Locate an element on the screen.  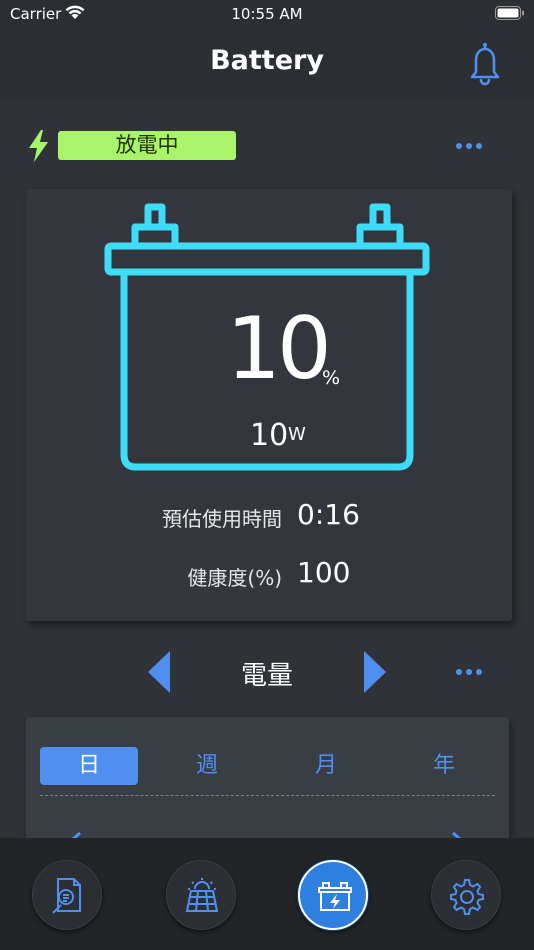
chart-selector: 電量 is located at coordinates (267, 672).